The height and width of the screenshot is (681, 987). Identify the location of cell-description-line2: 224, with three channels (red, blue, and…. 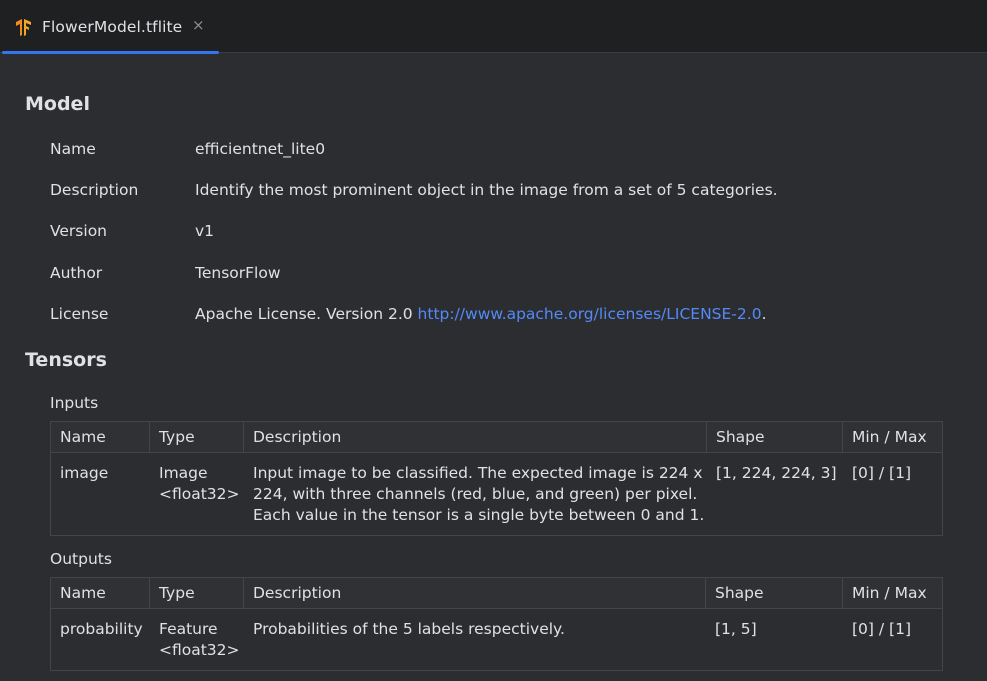
(475, 494).